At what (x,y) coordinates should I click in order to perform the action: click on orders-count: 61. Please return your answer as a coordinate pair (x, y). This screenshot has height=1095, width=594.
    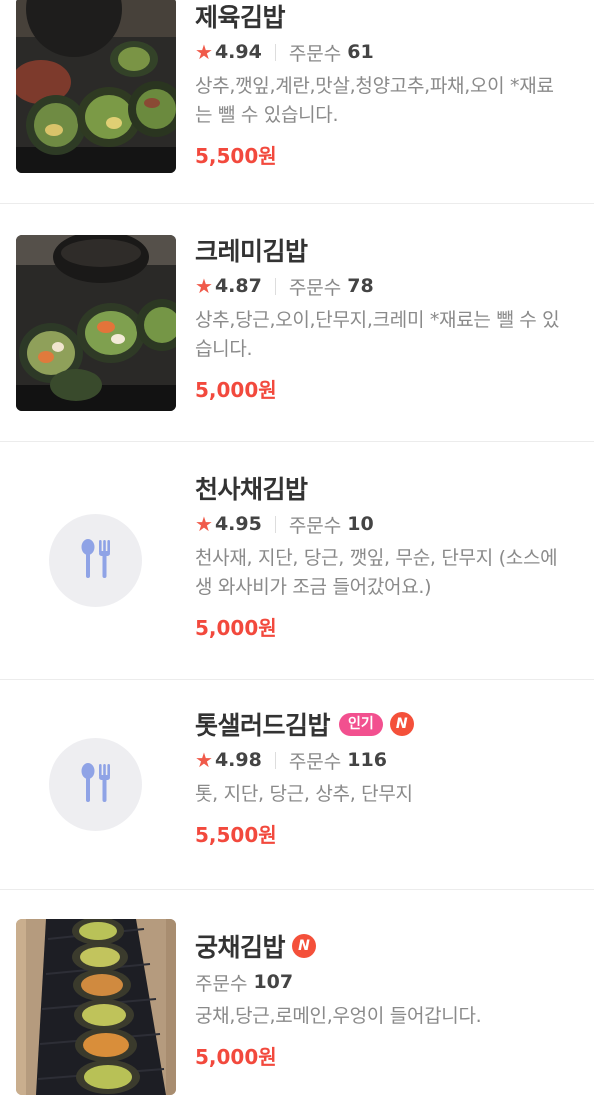
    Looking at the image, I should click on (360, 52).